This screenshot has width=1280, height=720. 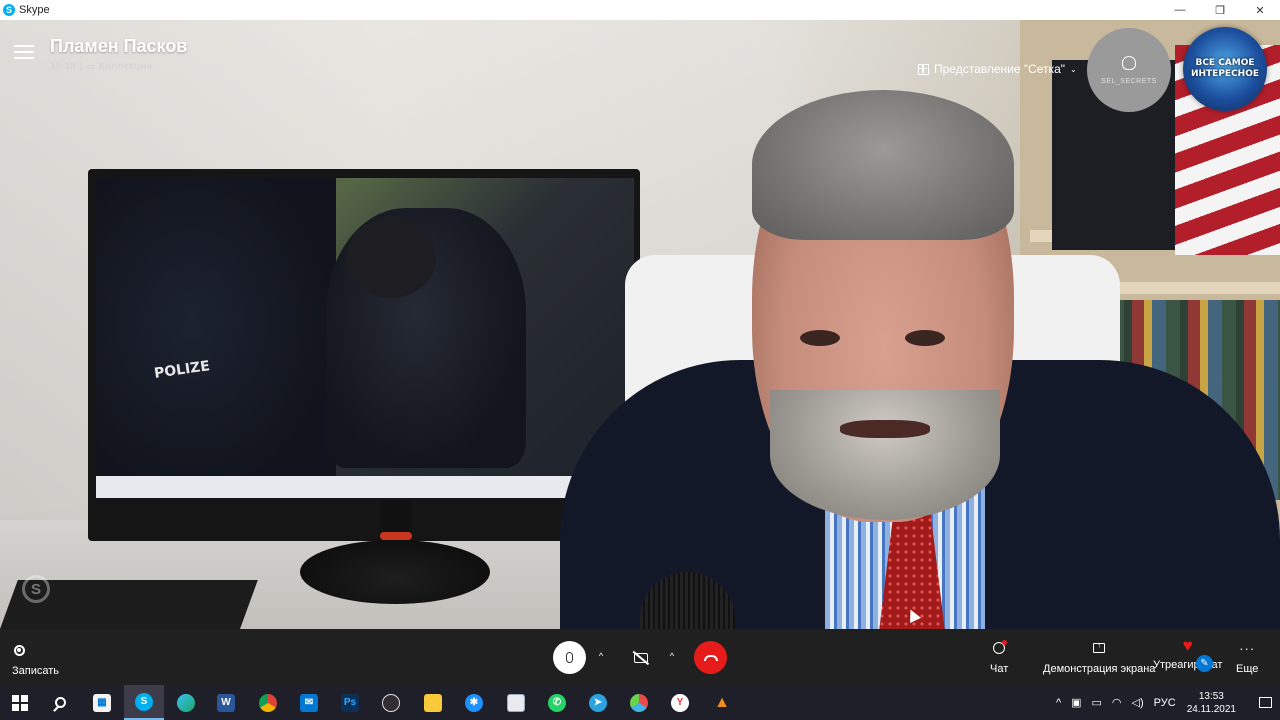 What do you see at coordinates (1180, 10) in the screenshot?
I see `minimize-button: —` at bounding box center [1180, 10].